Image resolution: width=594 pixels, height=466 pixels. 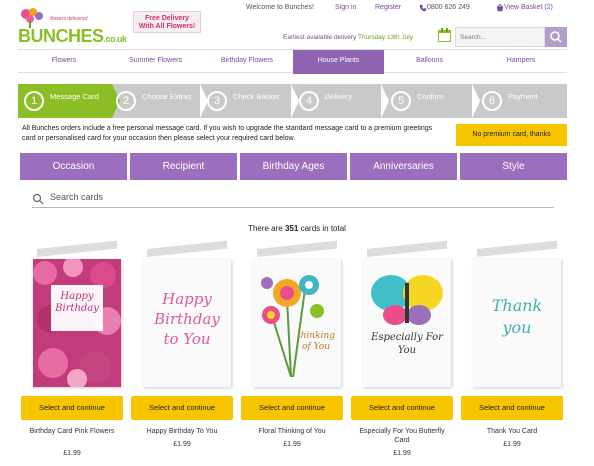 I want to click on nav-balloons: Balloons, so click(x=429, y=62).